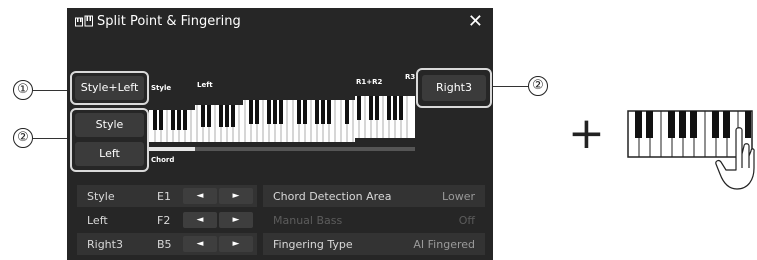  I want to click on split-note-value: E1, so click(164, 196).